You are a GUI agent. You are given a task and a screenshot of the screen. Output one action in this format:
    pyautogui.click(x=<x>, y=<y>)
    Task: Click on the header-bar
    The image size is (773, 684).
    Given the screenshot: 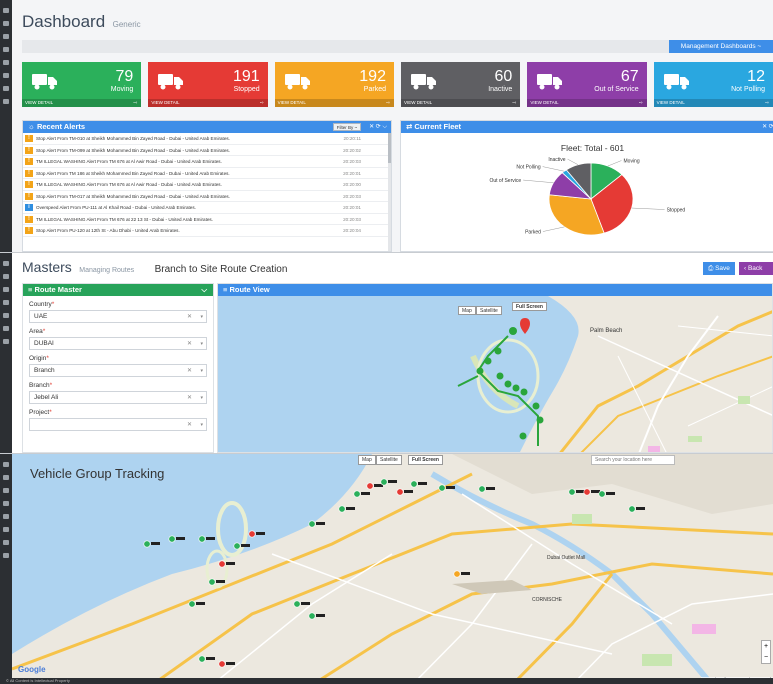 What is the action you would take?
    pyautogui.click(x=397, y=46)
    